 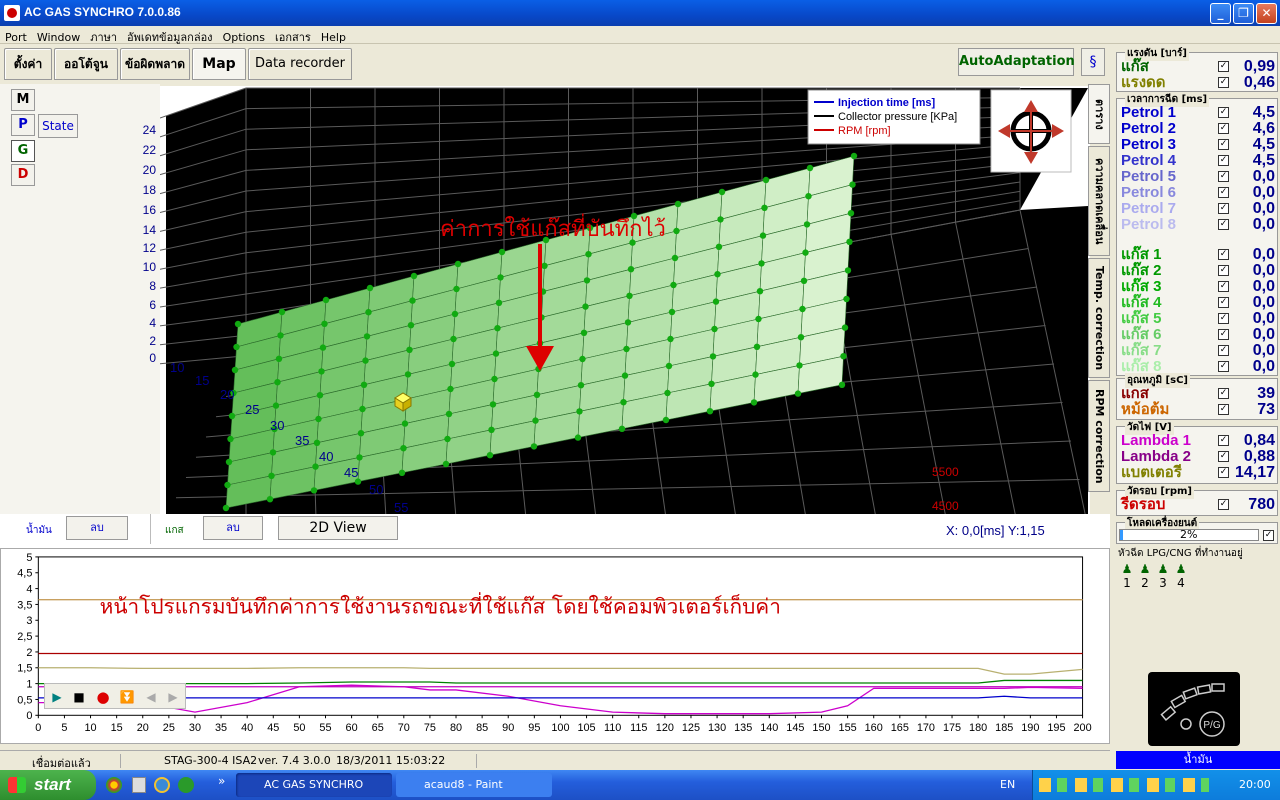 I want to click on pressure-gas-checkbox: ✓, so click(x=1223, y=66).